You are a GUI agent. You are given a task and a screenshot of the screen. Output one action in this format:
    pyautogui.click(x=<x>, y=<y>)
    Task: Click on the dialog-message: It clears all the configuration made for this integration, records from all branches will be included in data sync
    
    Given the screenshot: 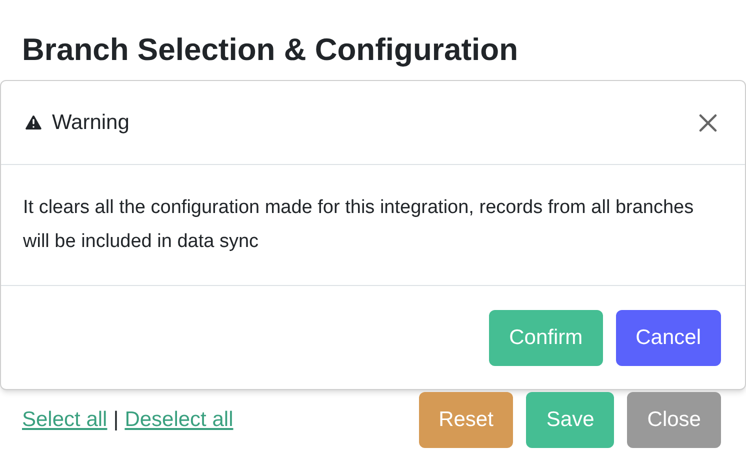 What is the action you would take?
    pyautogui.click(x=359, y=225)
    